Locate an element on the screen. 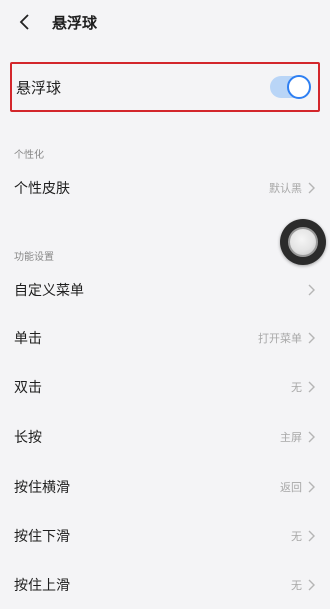 Image resolution: width=330 pixels, height=609 pixels. row-label: 双击 is located at coordinates (28, 388).